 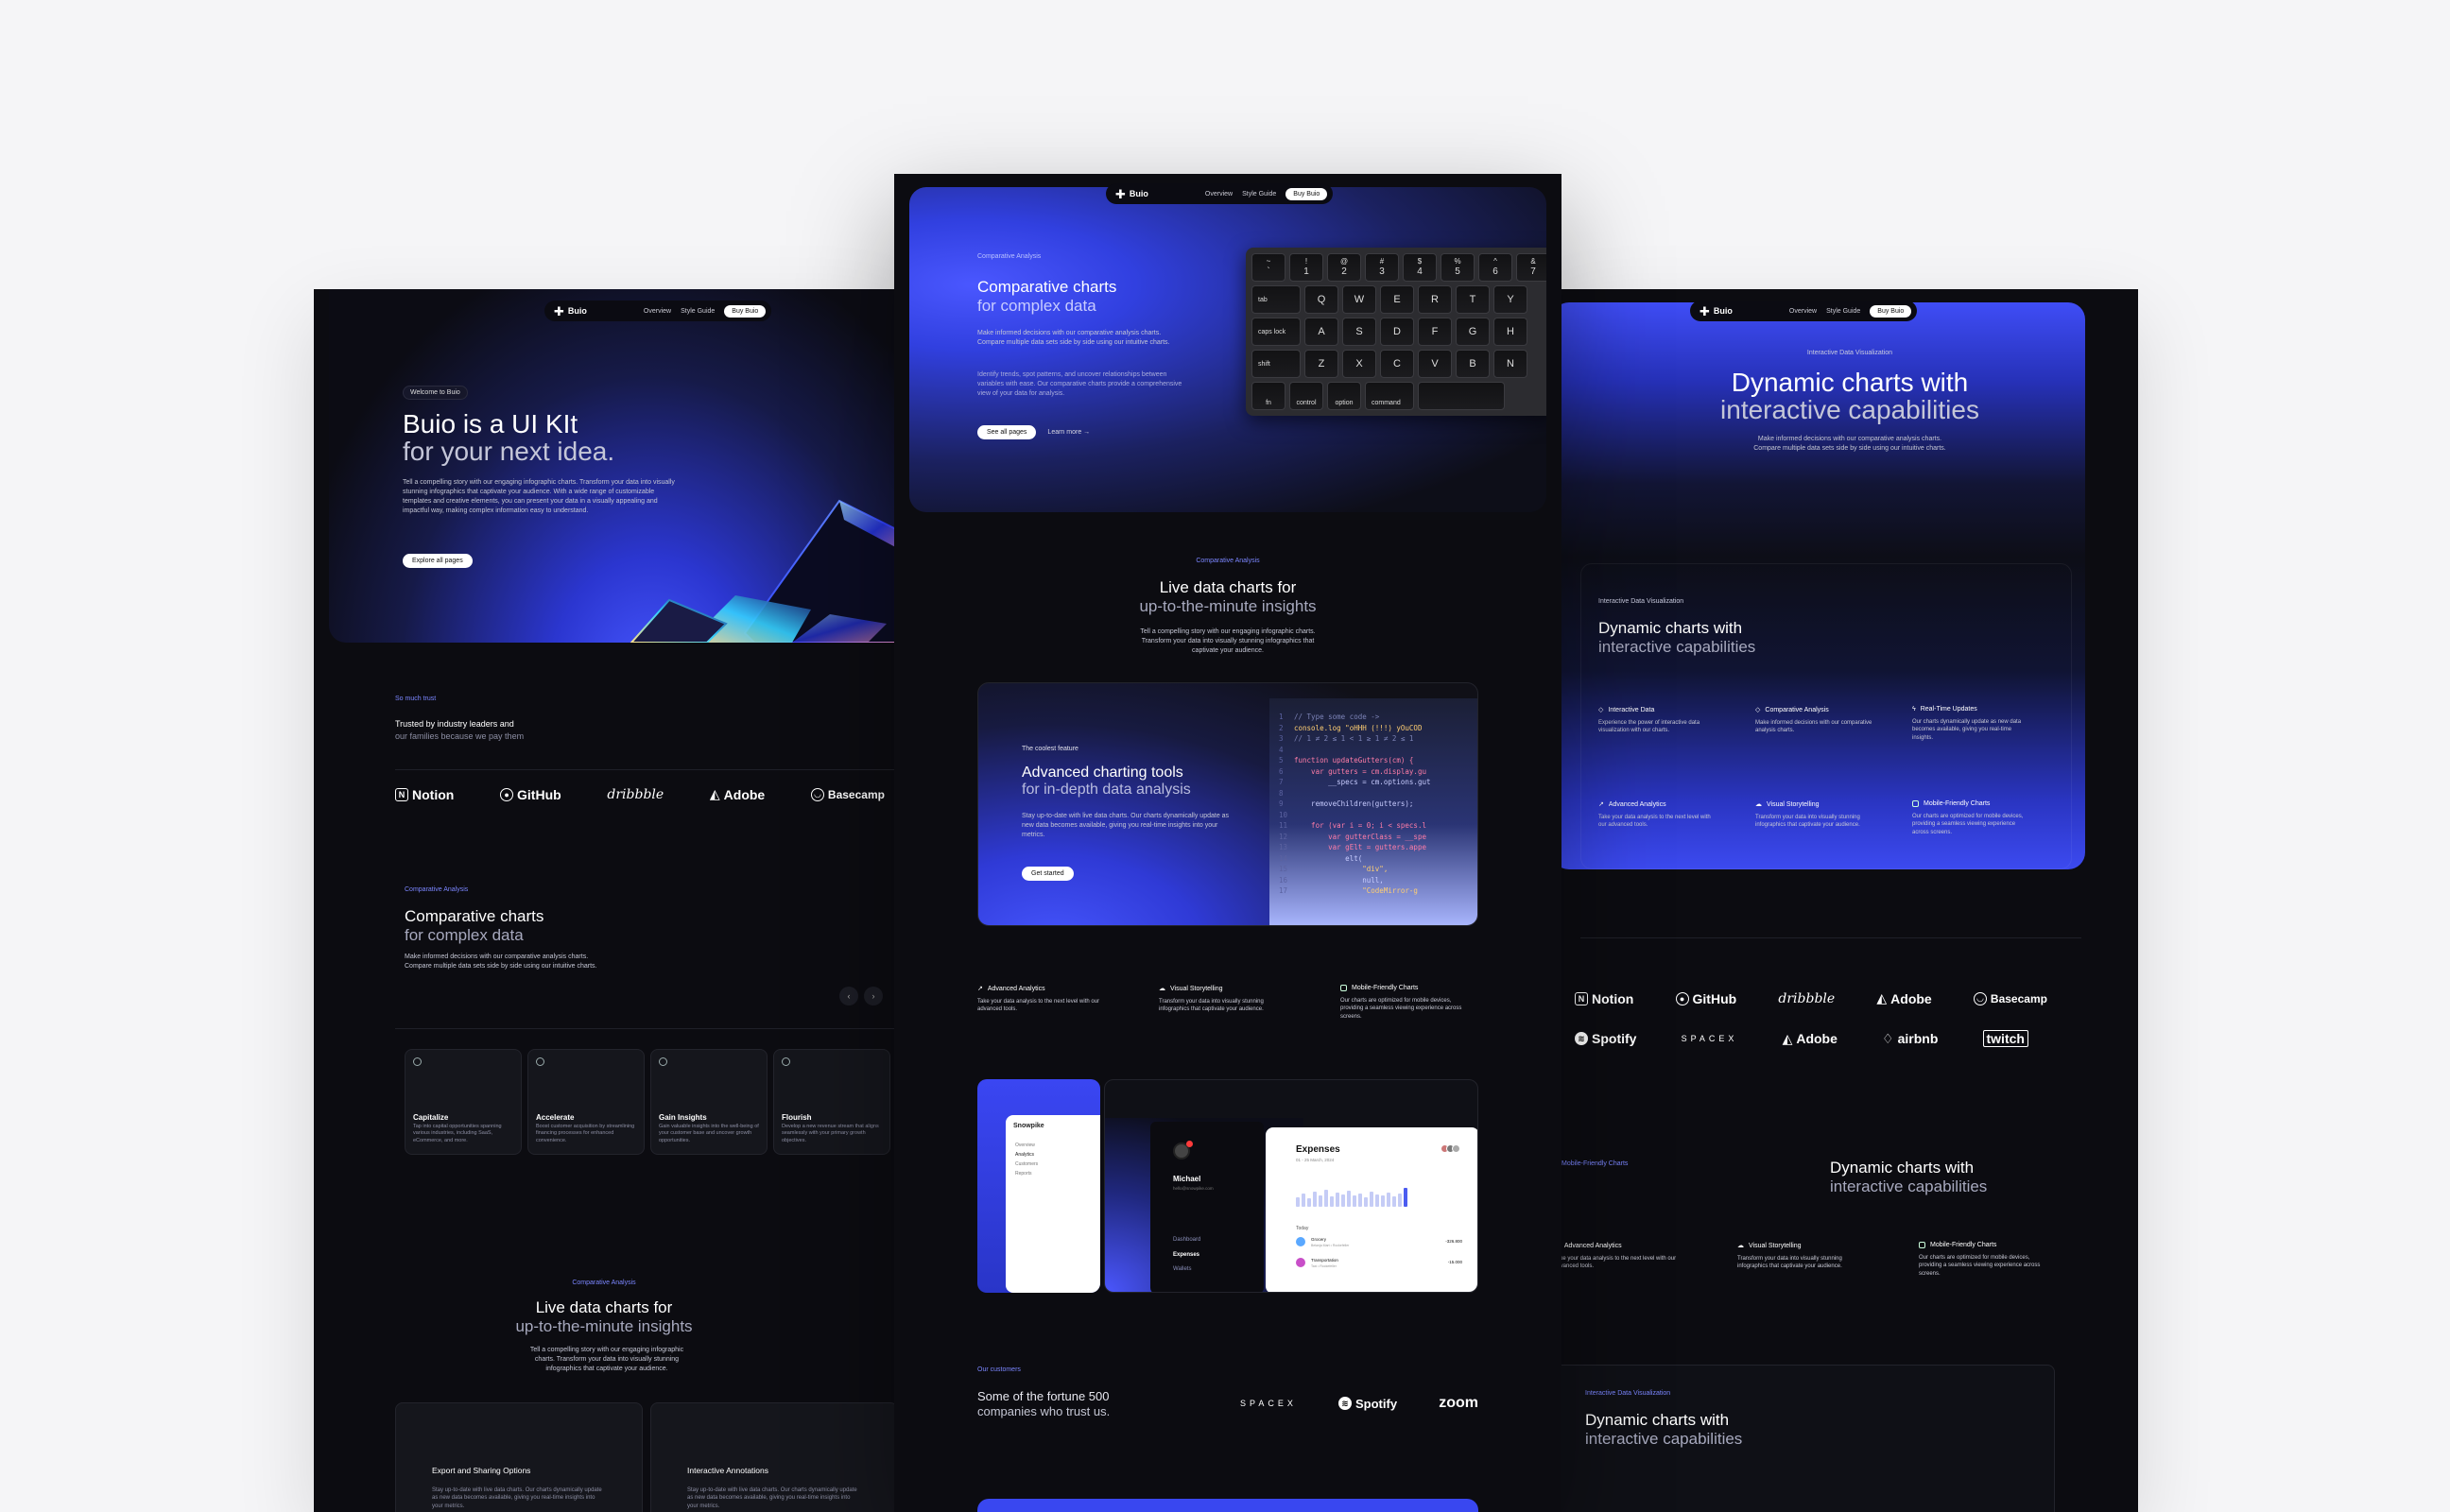 I want to click on keyboard-key: ^ 6, so click(x=1495, y=267).